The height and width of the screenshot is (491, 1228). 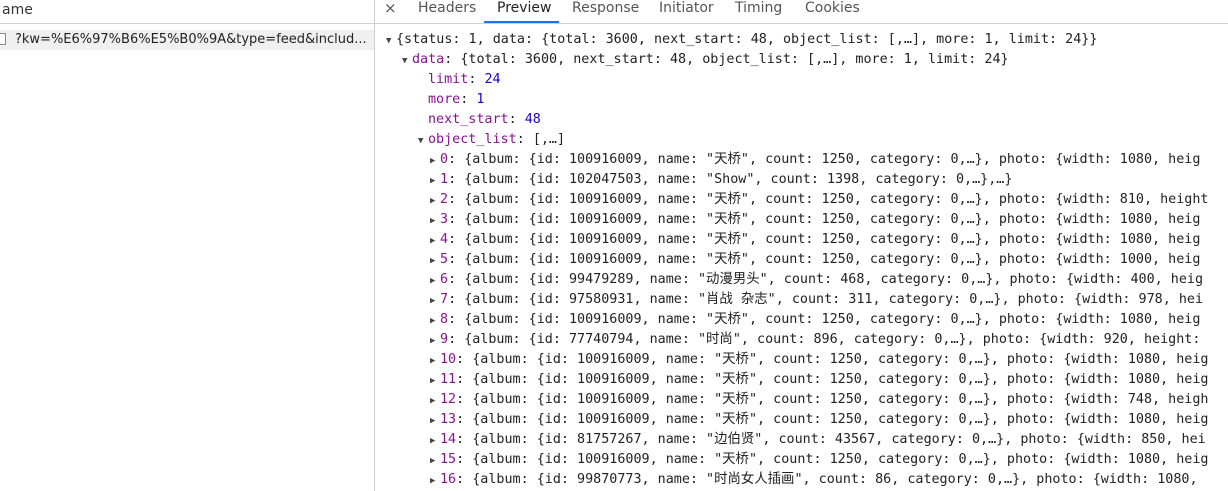 I want to click on field-value: 1, so click(x=480, y=99).